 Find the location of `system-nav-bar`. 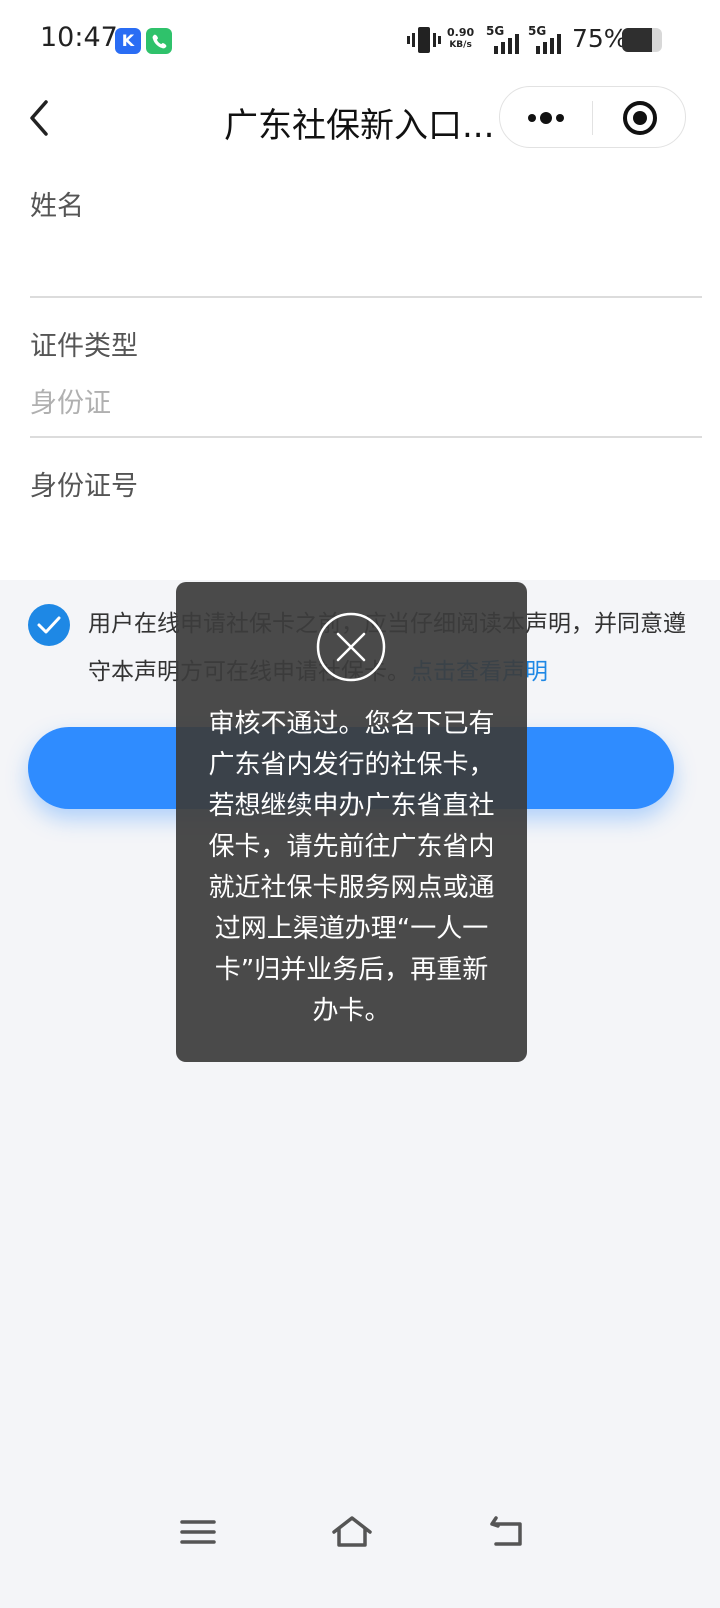

system-nav-bar is located at coordinates (360, 1545).